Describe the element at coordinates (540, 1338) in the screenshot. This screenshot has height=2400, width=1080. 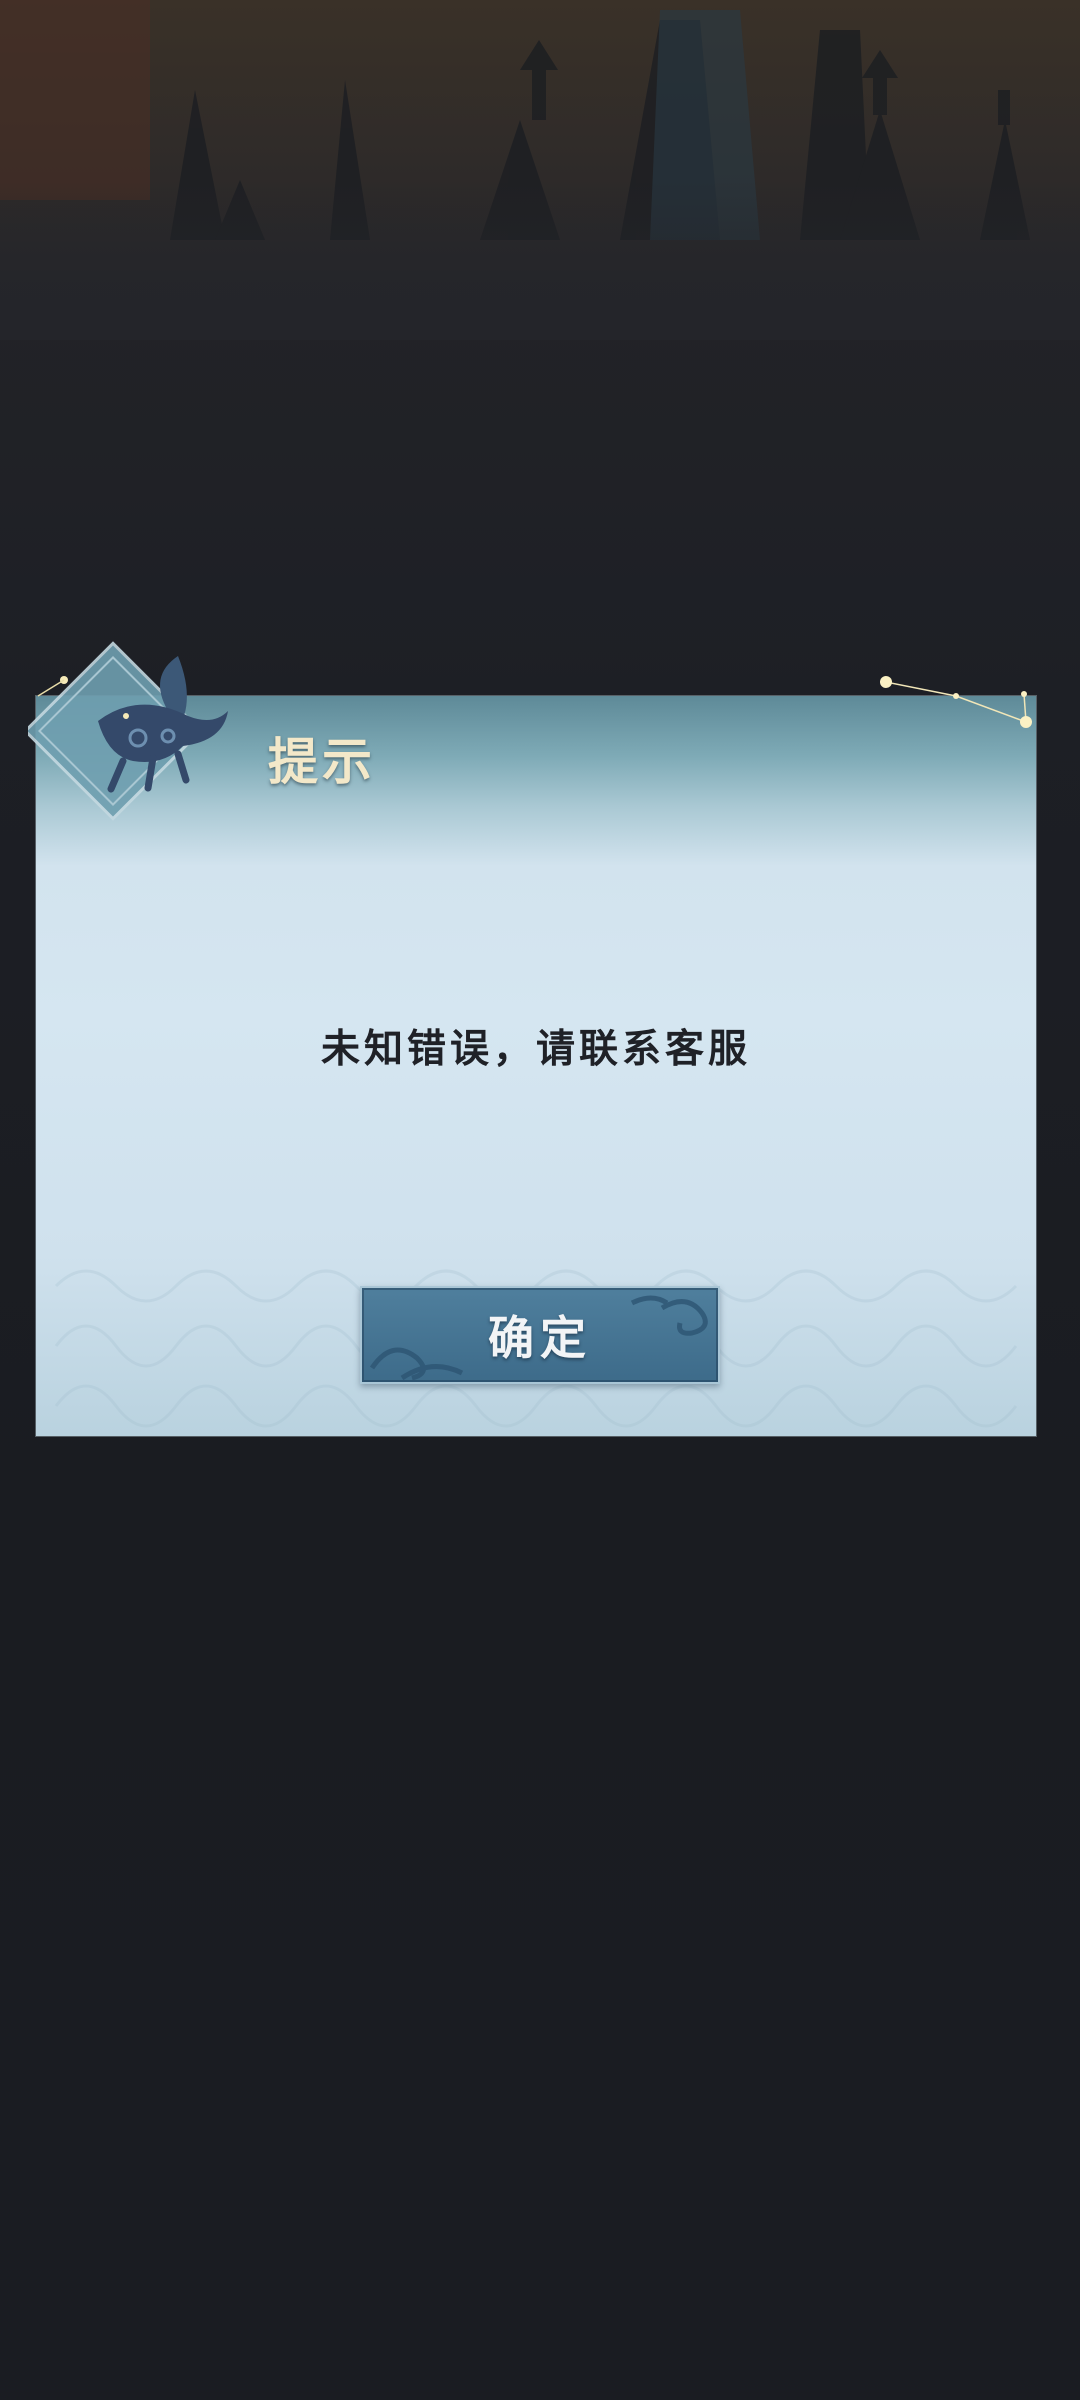
I see `confirm-button-label: 确定` at that location.